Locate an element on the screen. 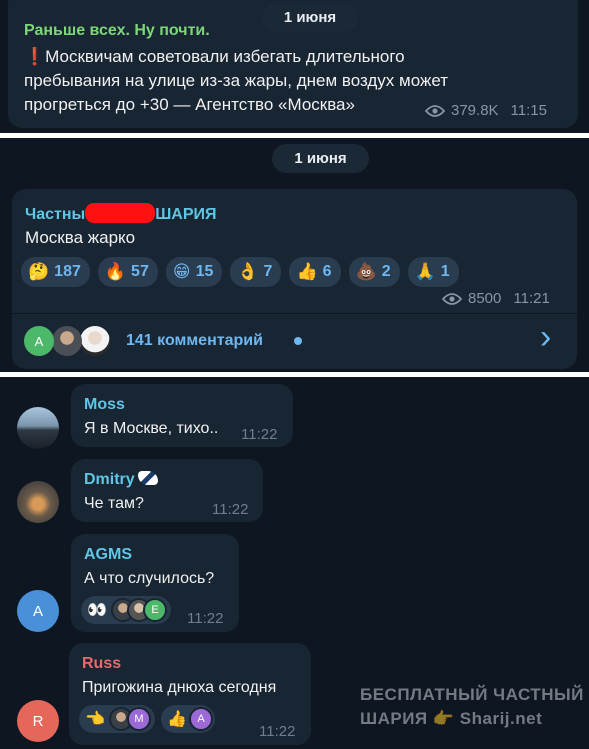 The width and height of the screenshot is (589, 749). comment-author: Dmitry is located at coordinates (121, 480).